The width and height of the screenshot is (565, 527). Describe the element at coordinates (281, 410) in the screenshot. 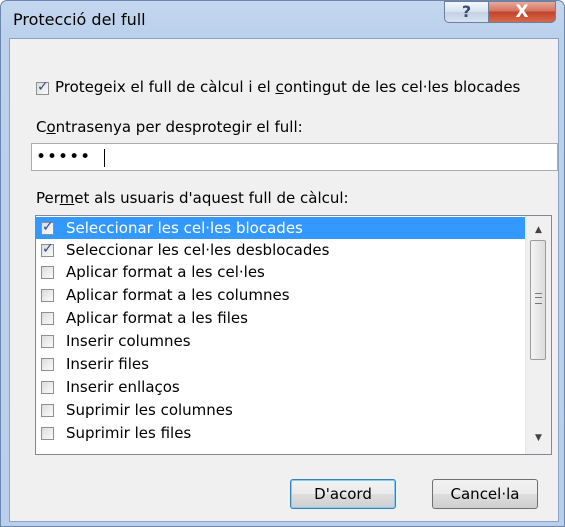

I see `list-item: Suprimir les columnes` at that location.